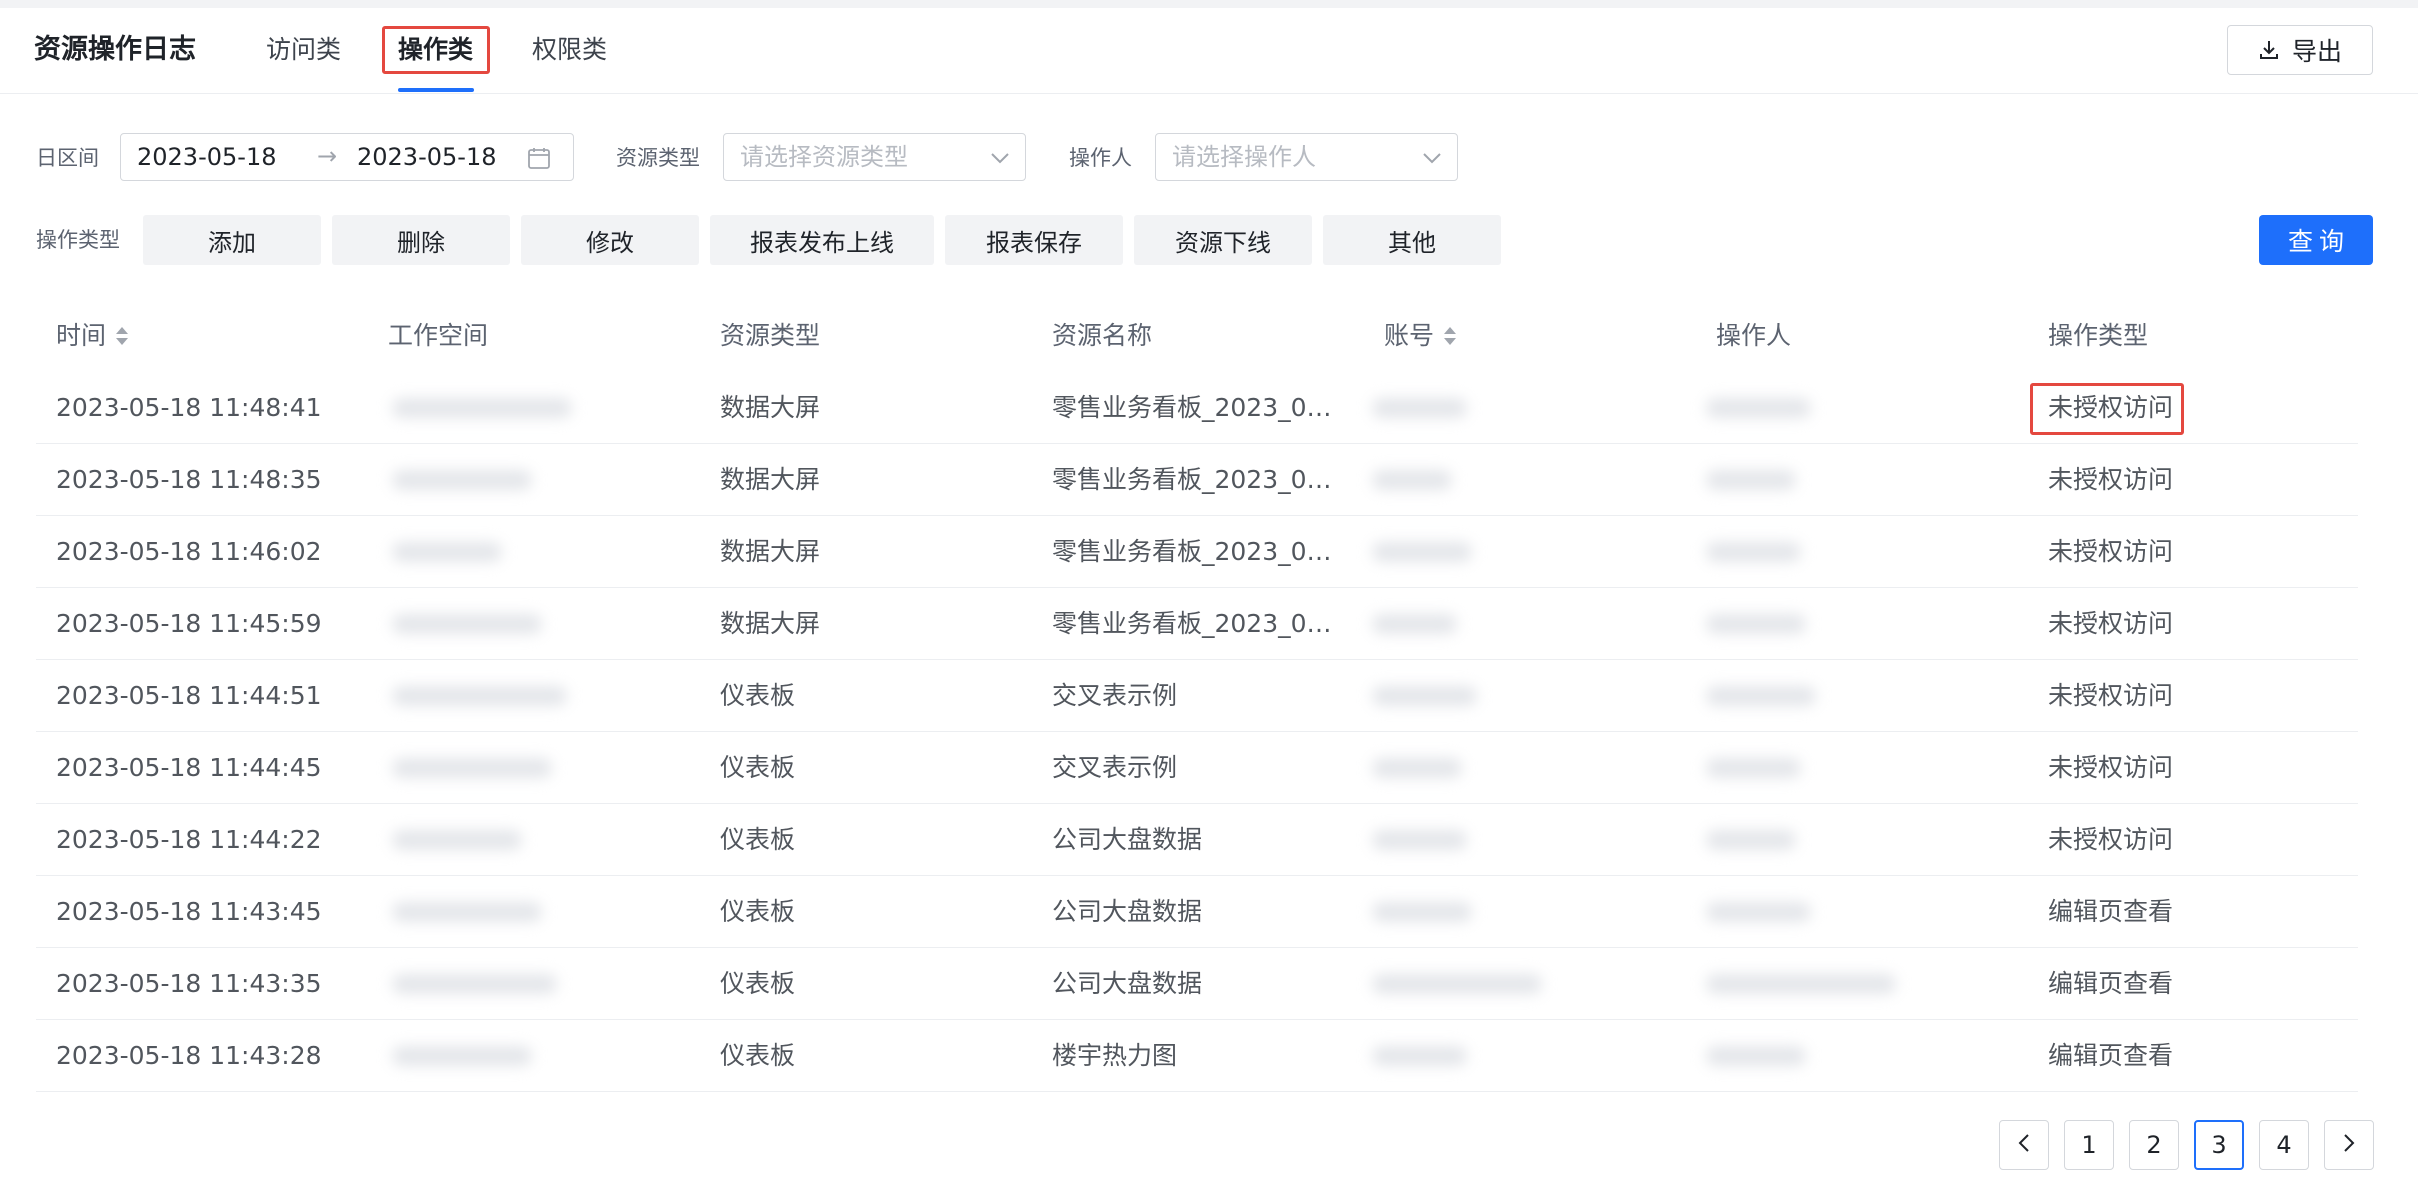  What do you see at coordinates (189, 407) in the screenshot?
I see `cell-time: 2023-05-18 11:48:41` at bounding box center [189, 407].